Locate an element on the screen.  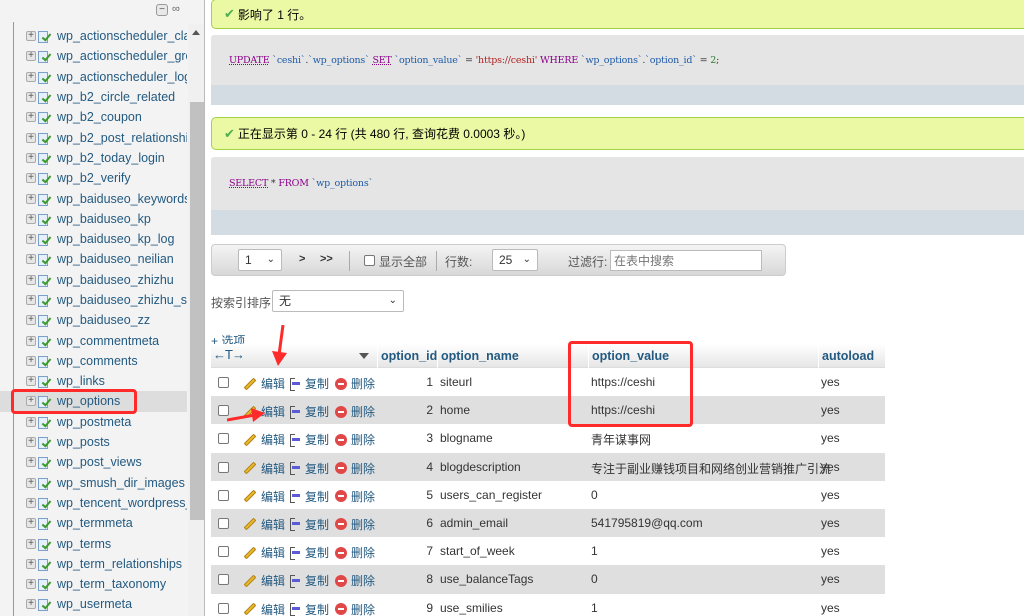
sidebar-table-item: + wp_actionscheduler_log is located at coordinates (93, 77).